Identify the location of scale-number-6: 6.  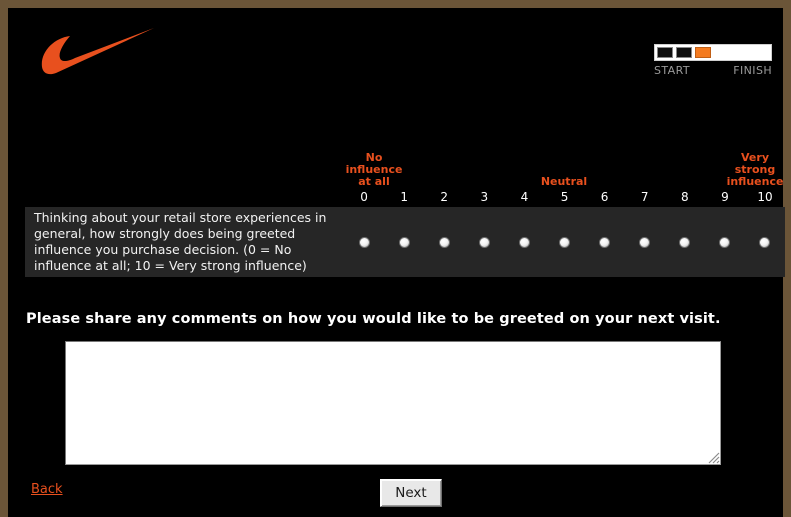
(604, 197).